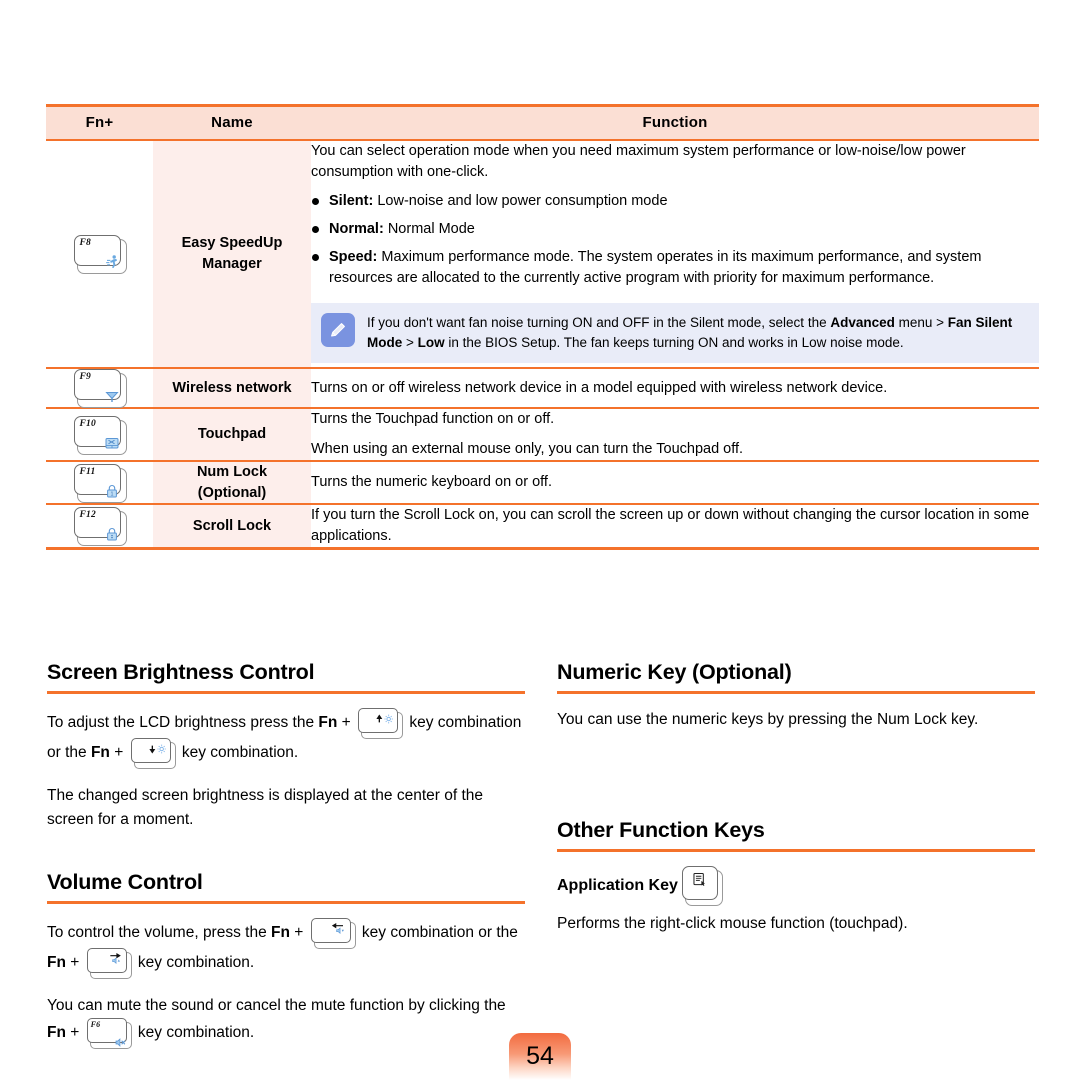 This screenshot has width=1080, height=1080. I want to click on application-key-line: Application Key, so click(796, 886).